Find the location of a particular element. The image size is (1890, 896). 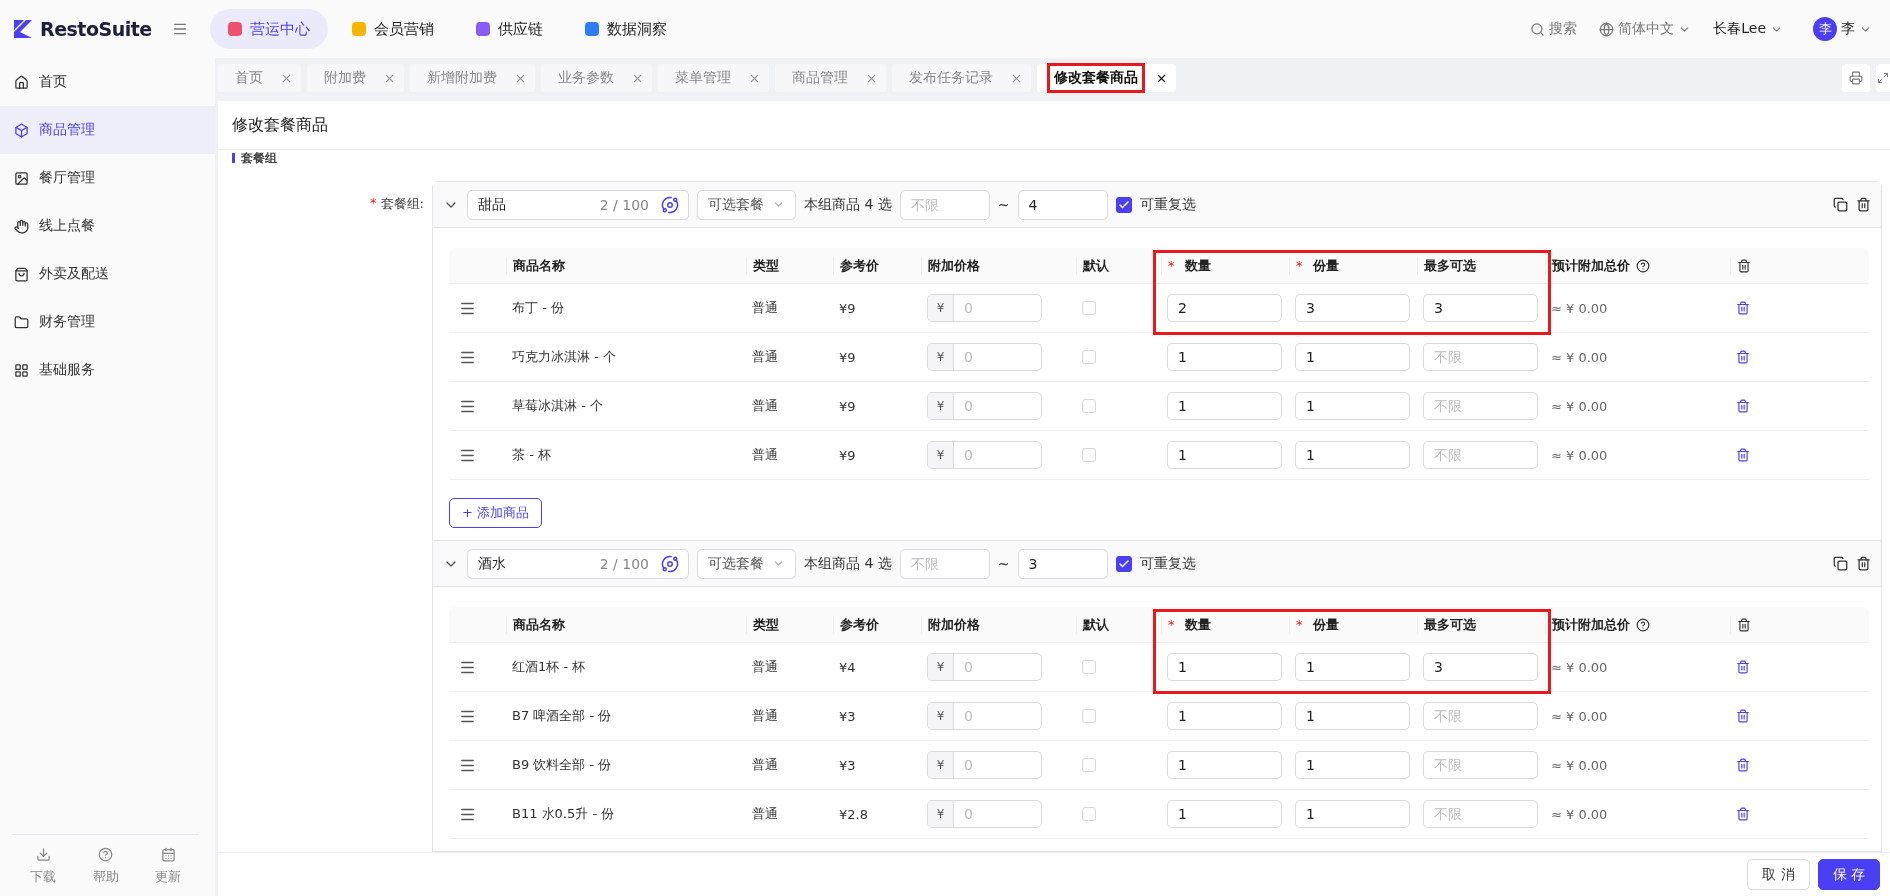

quantity-field: 2 is located at coordinates (1224, 308).